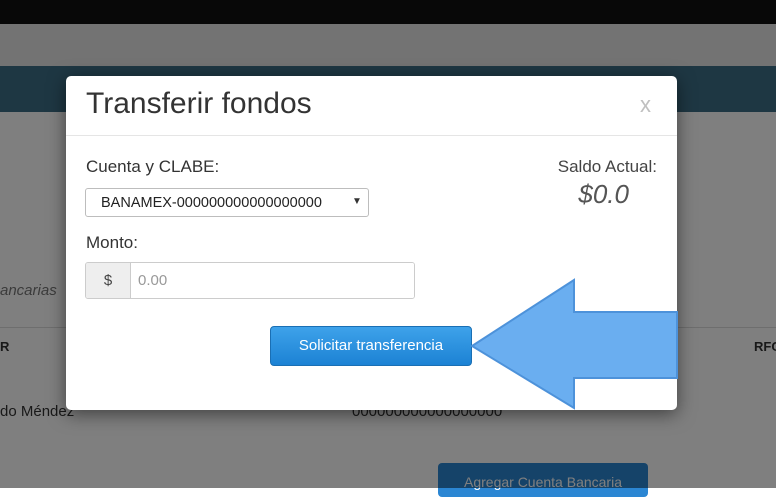  What do you see at coordinates (645, 105) in the screenshot?
I see `close-icon: x` at bounding box center [645, 105].